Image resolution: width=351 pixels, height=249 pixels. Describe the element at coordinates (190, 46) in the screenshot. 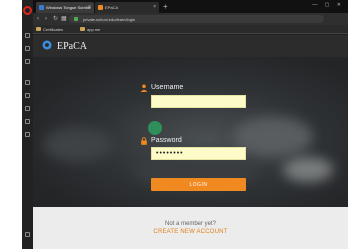

I see `app-header: EPaCA` at that location.